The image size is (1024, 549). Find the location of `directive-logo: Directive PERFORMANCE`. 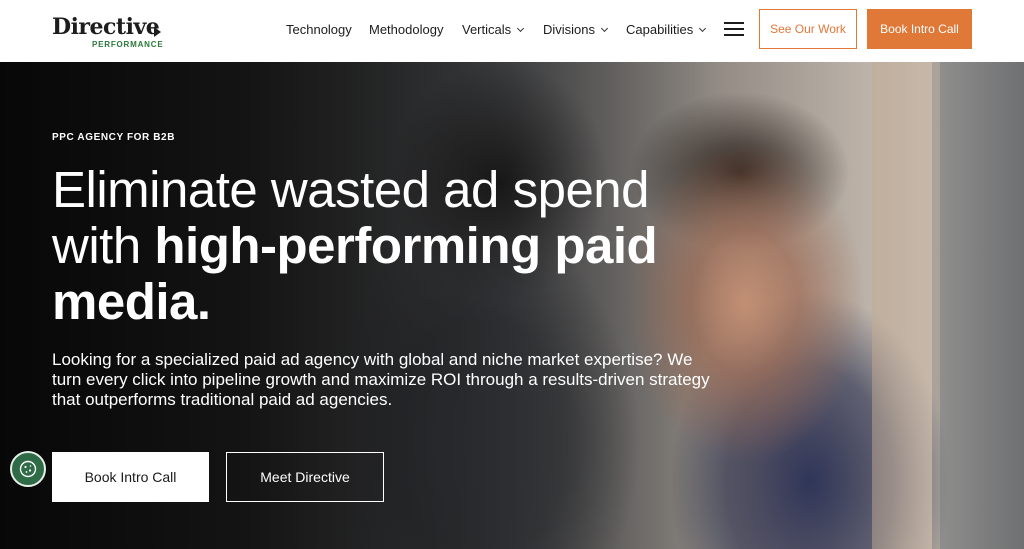

directive-logo: Directive PERFORMANCE is located at coordinates (112, 32).